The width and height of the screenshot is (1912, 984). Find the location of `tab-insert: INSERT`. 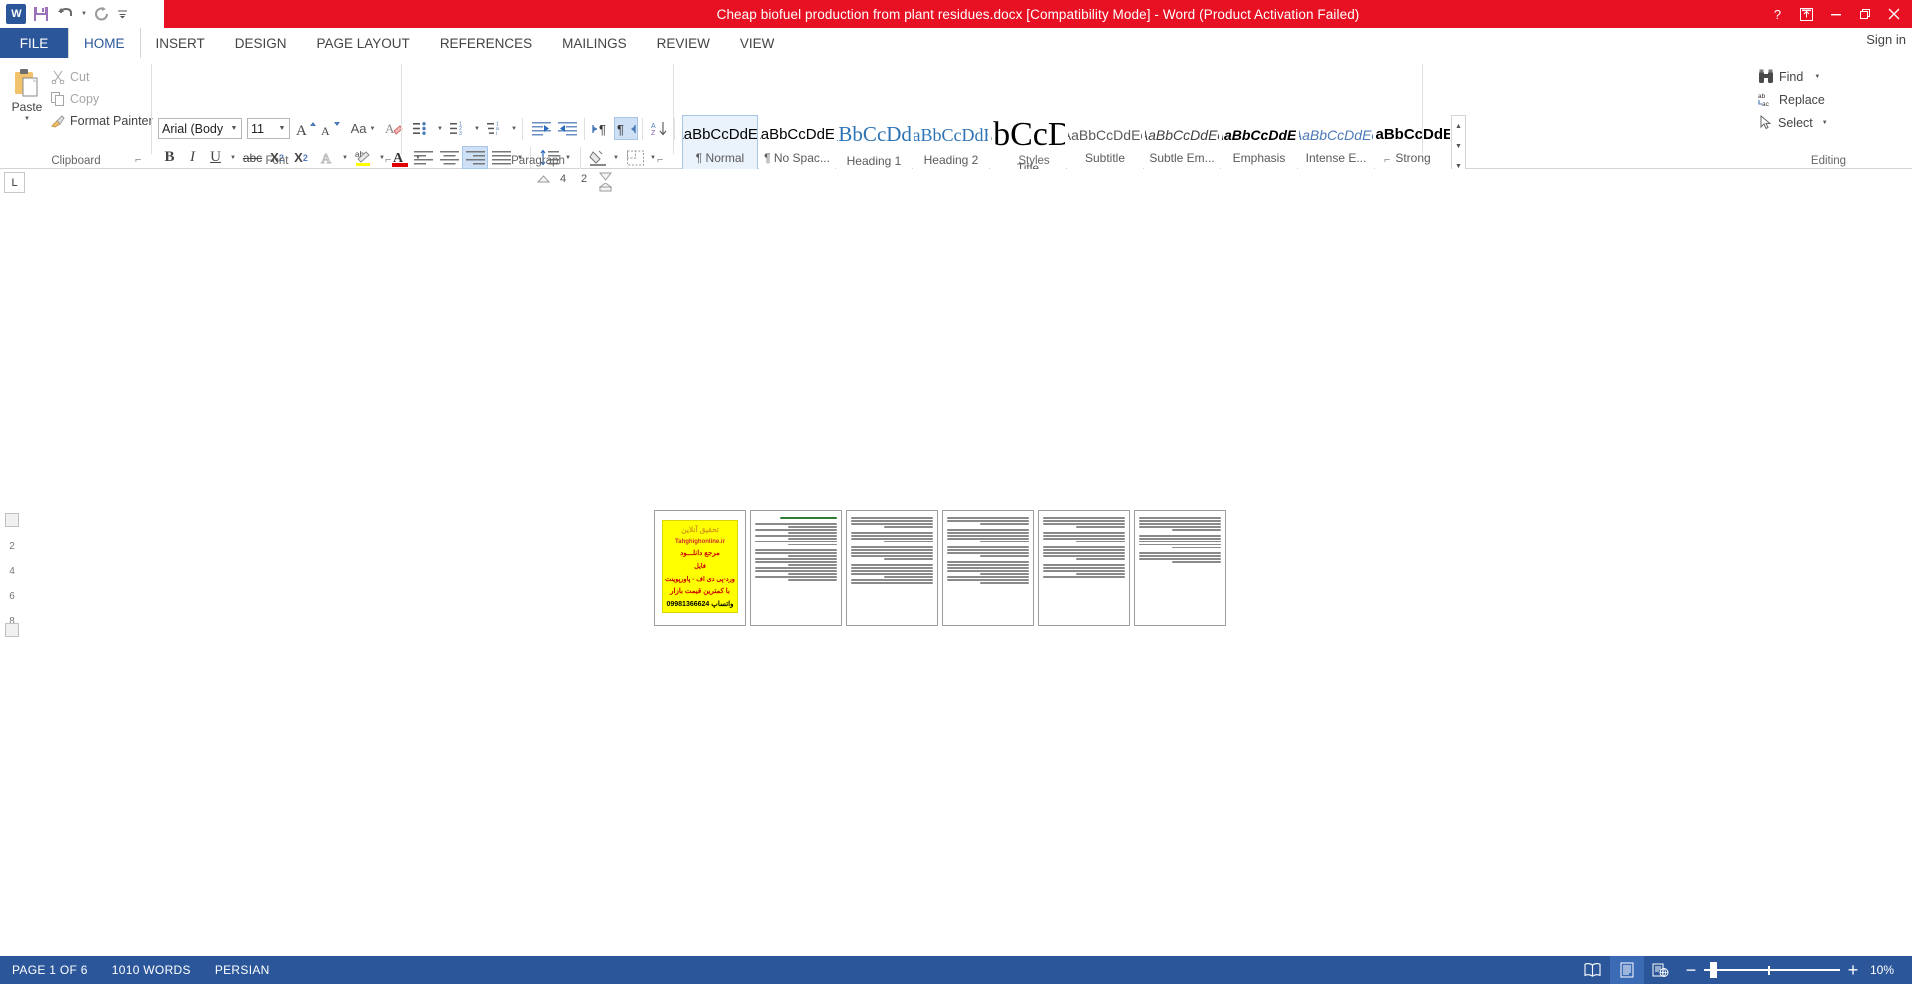

tab-insert: INSERT is located at coordinates (180, 43).